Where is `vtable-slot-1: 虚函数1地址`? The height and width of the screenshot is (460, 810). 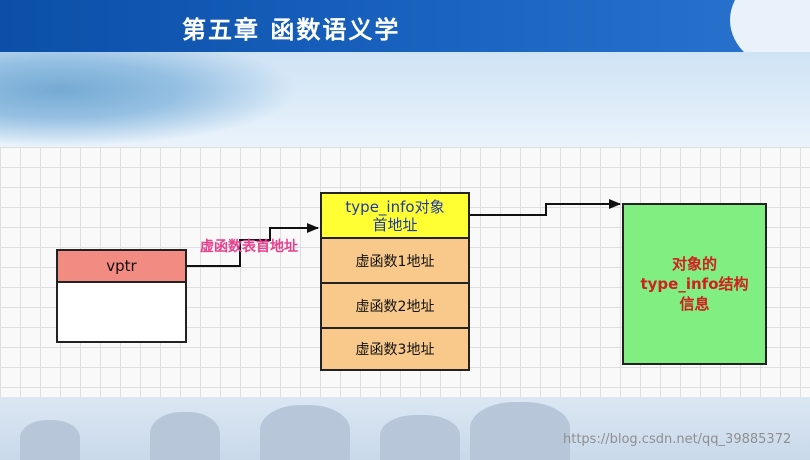 vtable-slot-1: 虚函数1地址 is located at coordinates (395, 260).